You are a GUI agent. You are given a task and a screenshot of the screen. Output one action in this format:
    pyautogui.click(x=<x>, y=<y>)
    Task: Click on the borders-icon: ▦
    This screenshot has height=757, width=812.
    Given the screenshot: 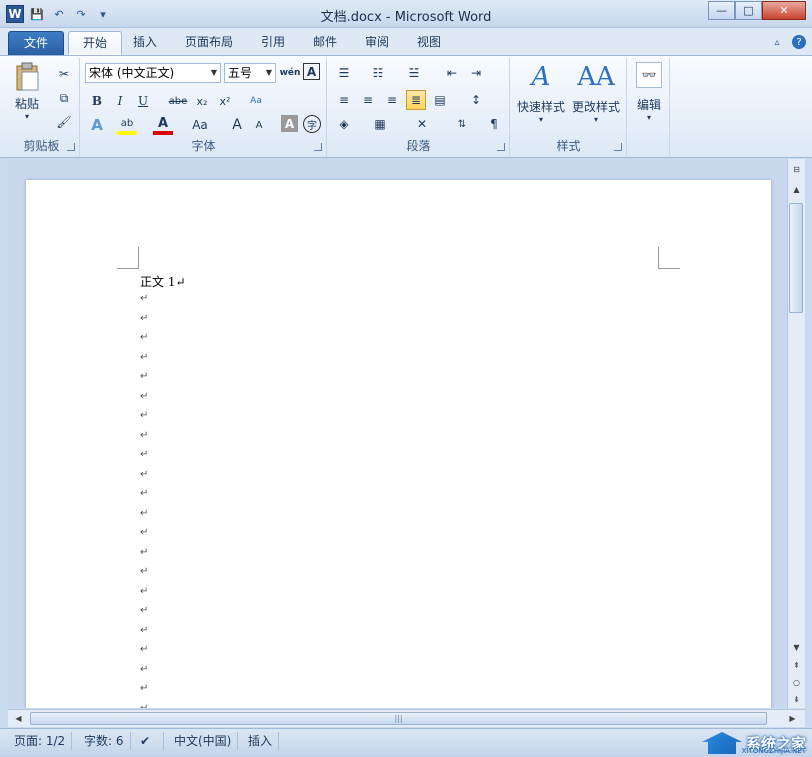 What is the action you would take?
    pyautogui.click(x=380, y=124)
    